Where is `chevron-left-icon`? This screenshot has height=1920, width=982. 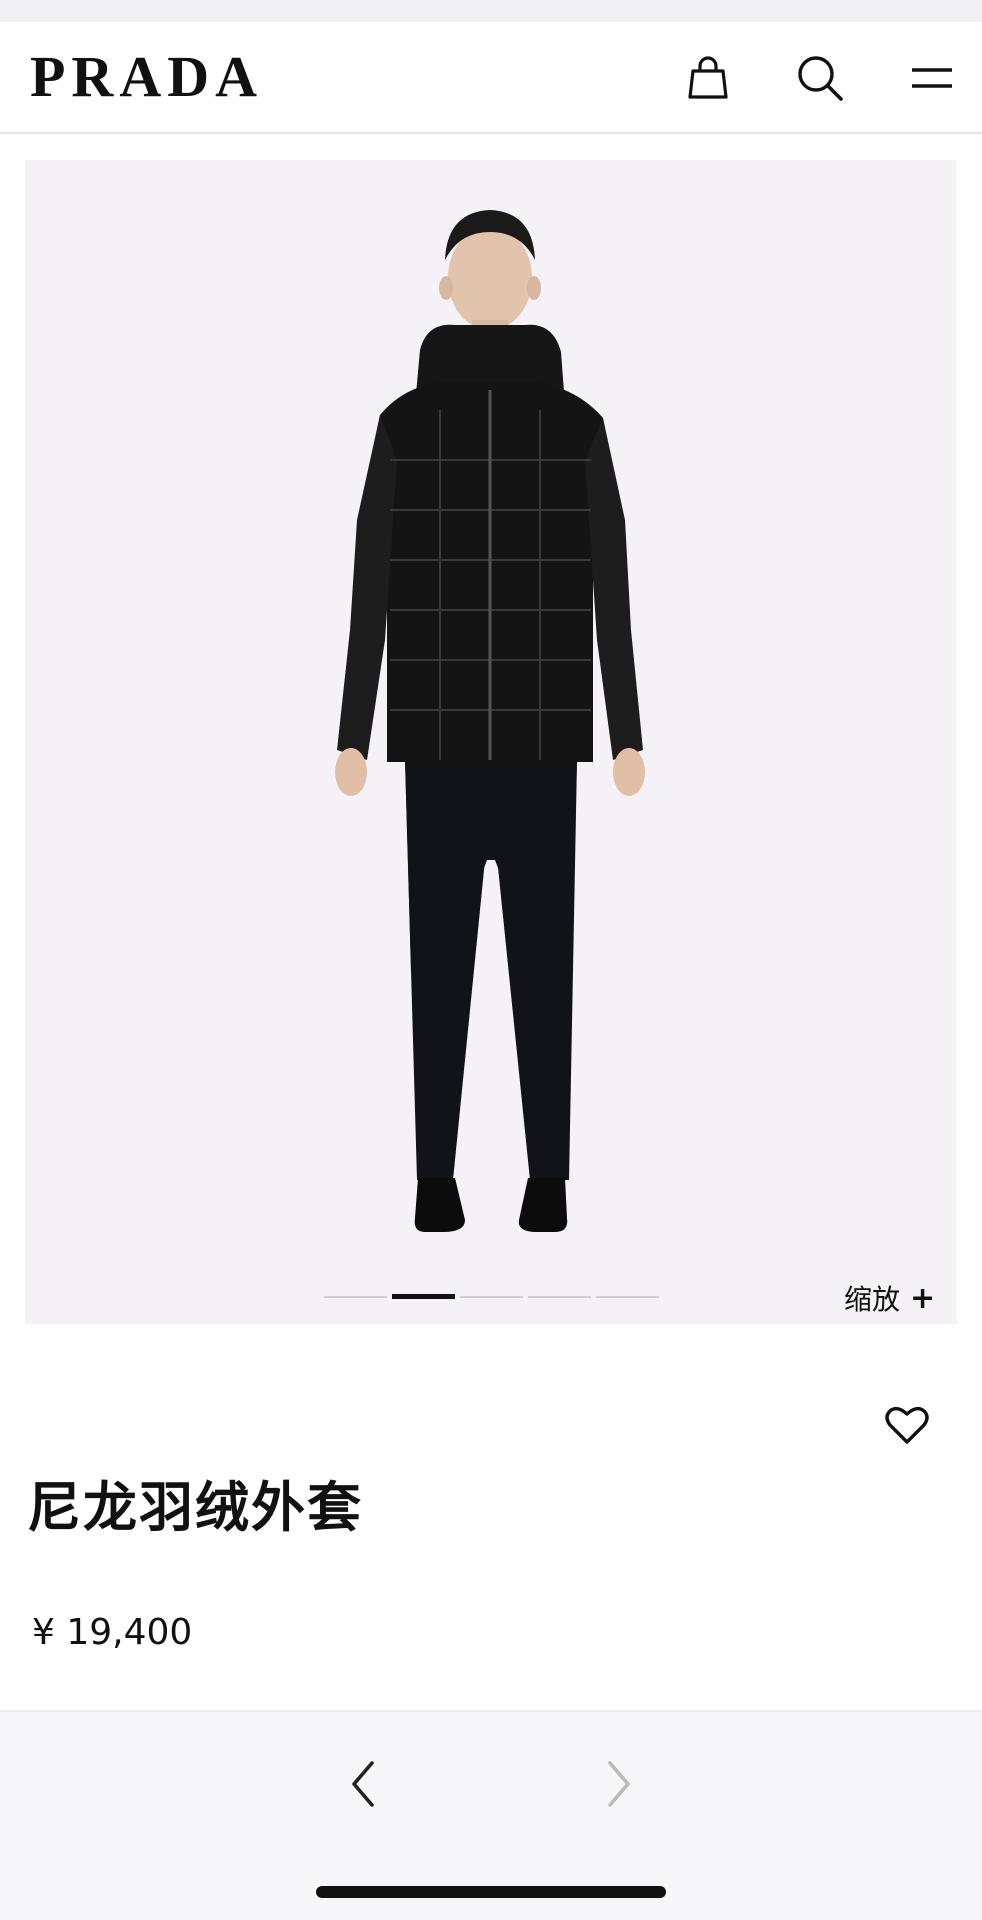
chevron-left-icon is located at coordinates (363, 1784).